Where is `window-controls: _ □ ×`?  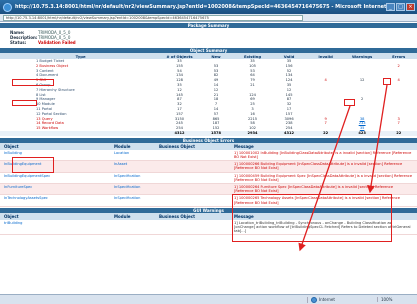 window-controls: _ □ × is located at coordinates (400, 7).